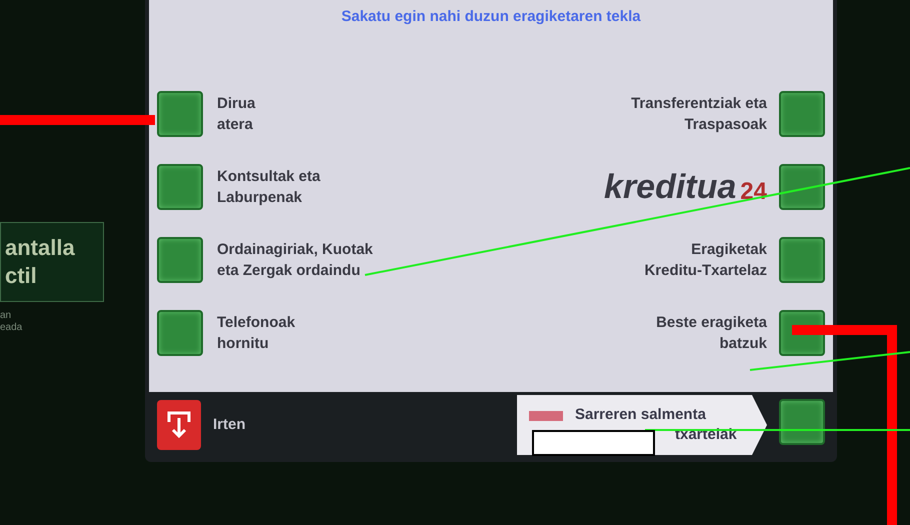  Describe the element at coordinates (236, 114) in the screenshot. I see `option-label: Dirua atera` at that location.